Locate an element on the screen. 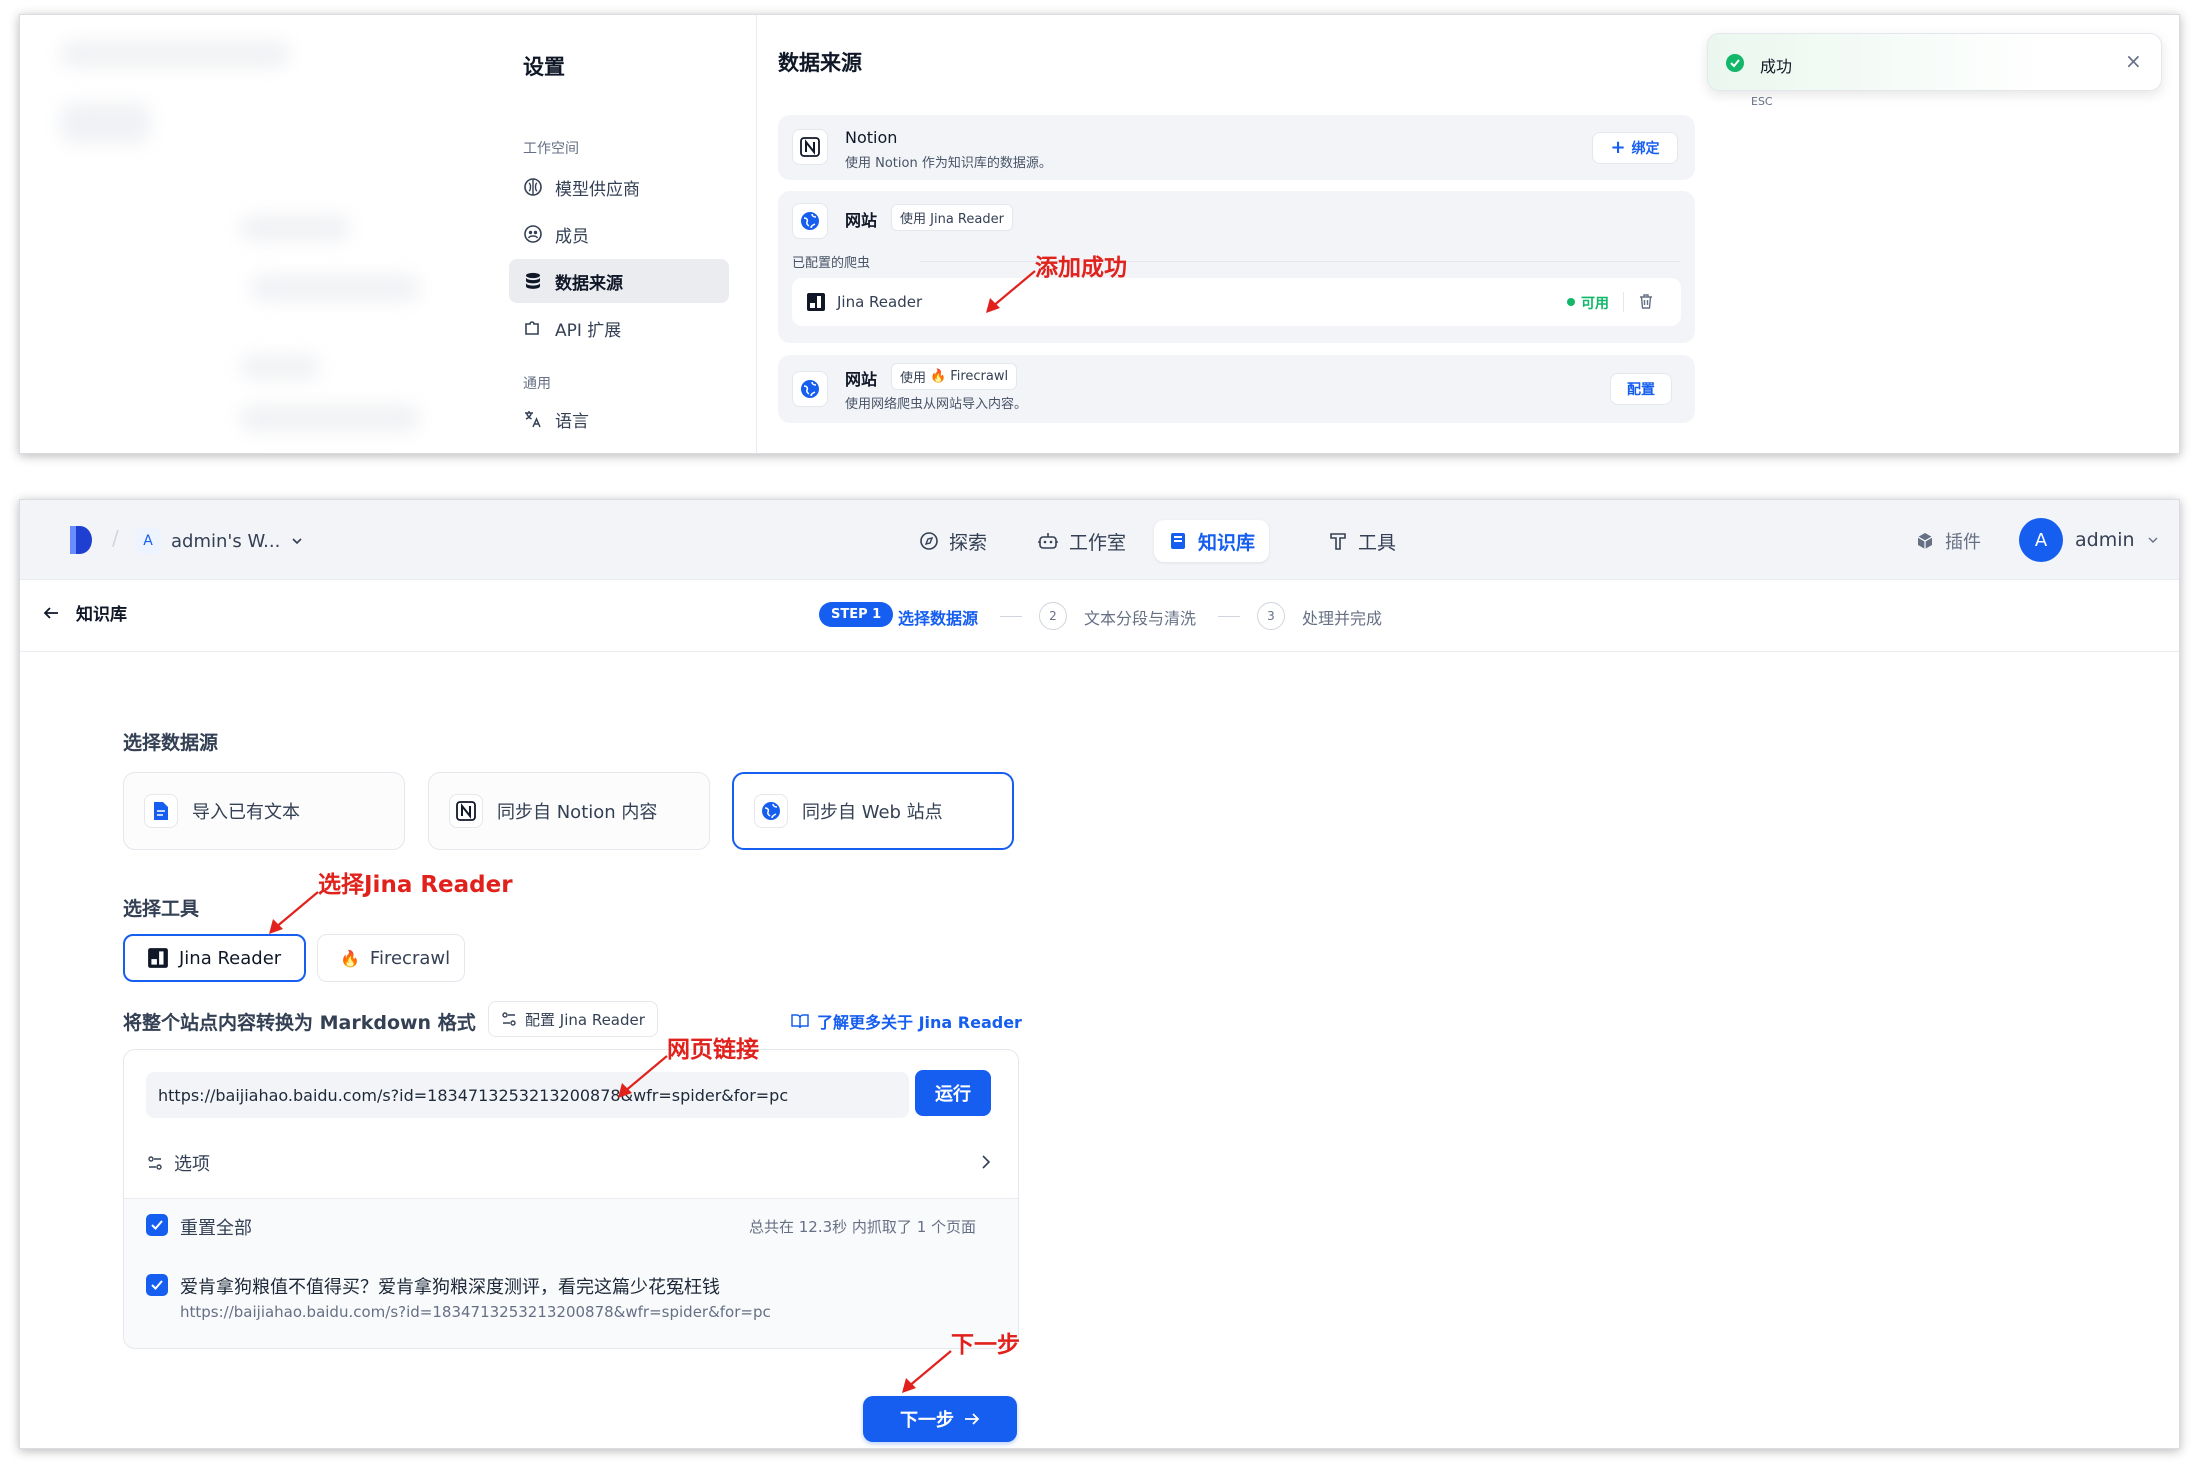 The image size is (2198, 1468). firecrawl-tag: 使用 🔥 Firecrawl is located at coordinates (954, 376).